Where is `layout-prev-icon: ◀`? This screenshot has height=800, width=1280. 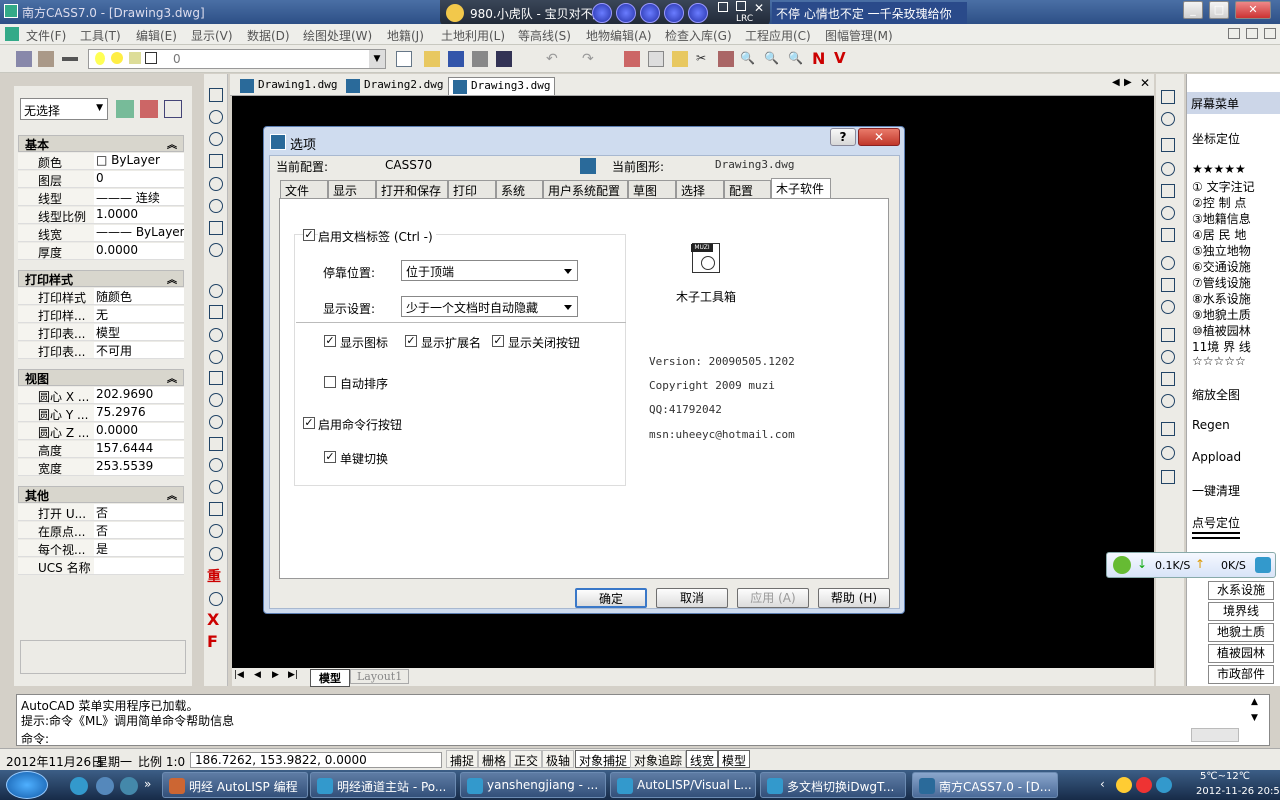 layout-prev-icon: ◀ is located at coordinates (257, 675).